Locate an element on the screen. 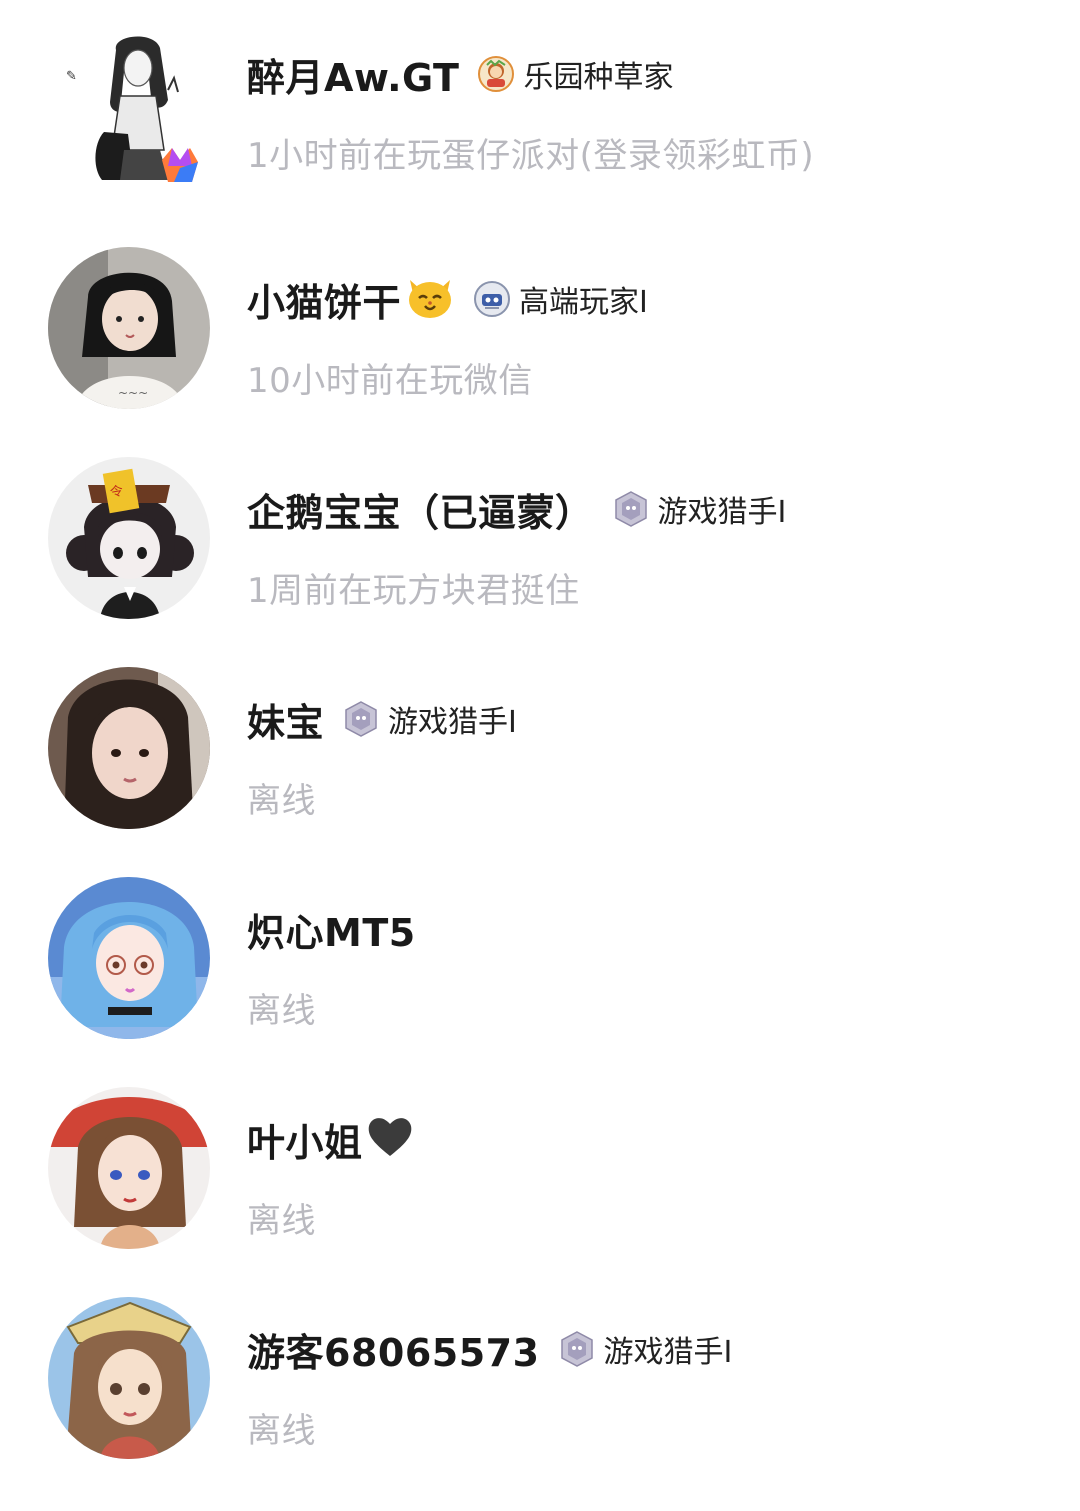 The image size is (1080, 1511). status-text: 1周前在玩方块君挺住 is located at coordinates (413, 591).